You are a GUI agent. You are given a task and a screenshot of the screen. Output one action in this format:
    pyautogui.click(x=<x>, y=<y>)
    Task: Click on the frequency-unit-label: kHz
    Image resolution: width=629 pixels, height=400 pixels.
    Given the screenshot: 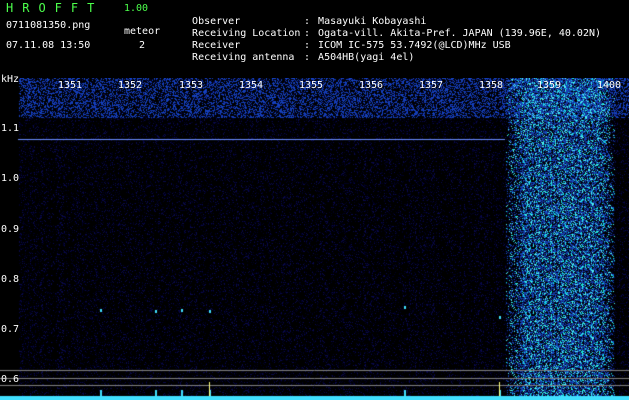 What is the action you would take?
    pyautogui.click(x=10, y=79)
    